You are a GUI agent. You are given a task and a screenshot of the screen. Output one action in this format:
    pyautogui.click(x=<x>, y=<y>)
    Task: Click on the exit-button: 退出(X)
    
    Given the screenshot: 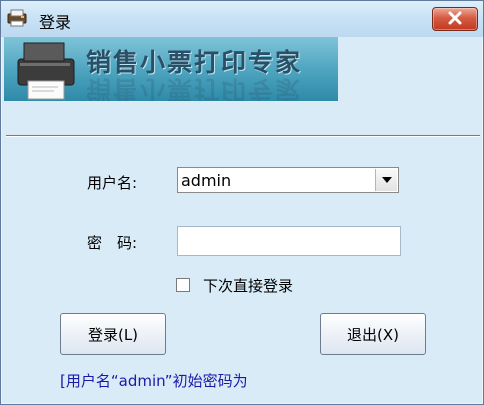 What is the action you would take?
    pyautogui.click(x=373, y=334)
    